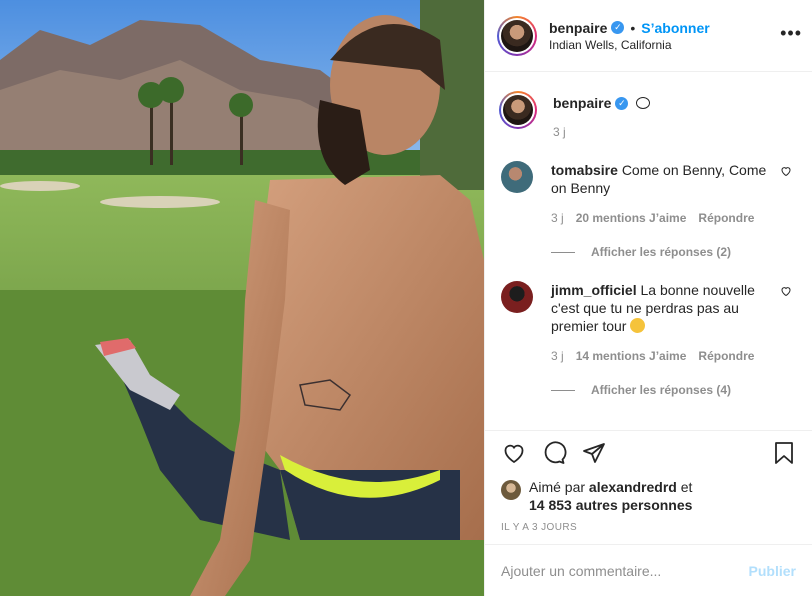 The height and width of the screenshot is (596, 812). What do you see at coordinates (594, 453) in the screenshot?
I see `share-paper-plane-icon` at bounding box center [594, 453].